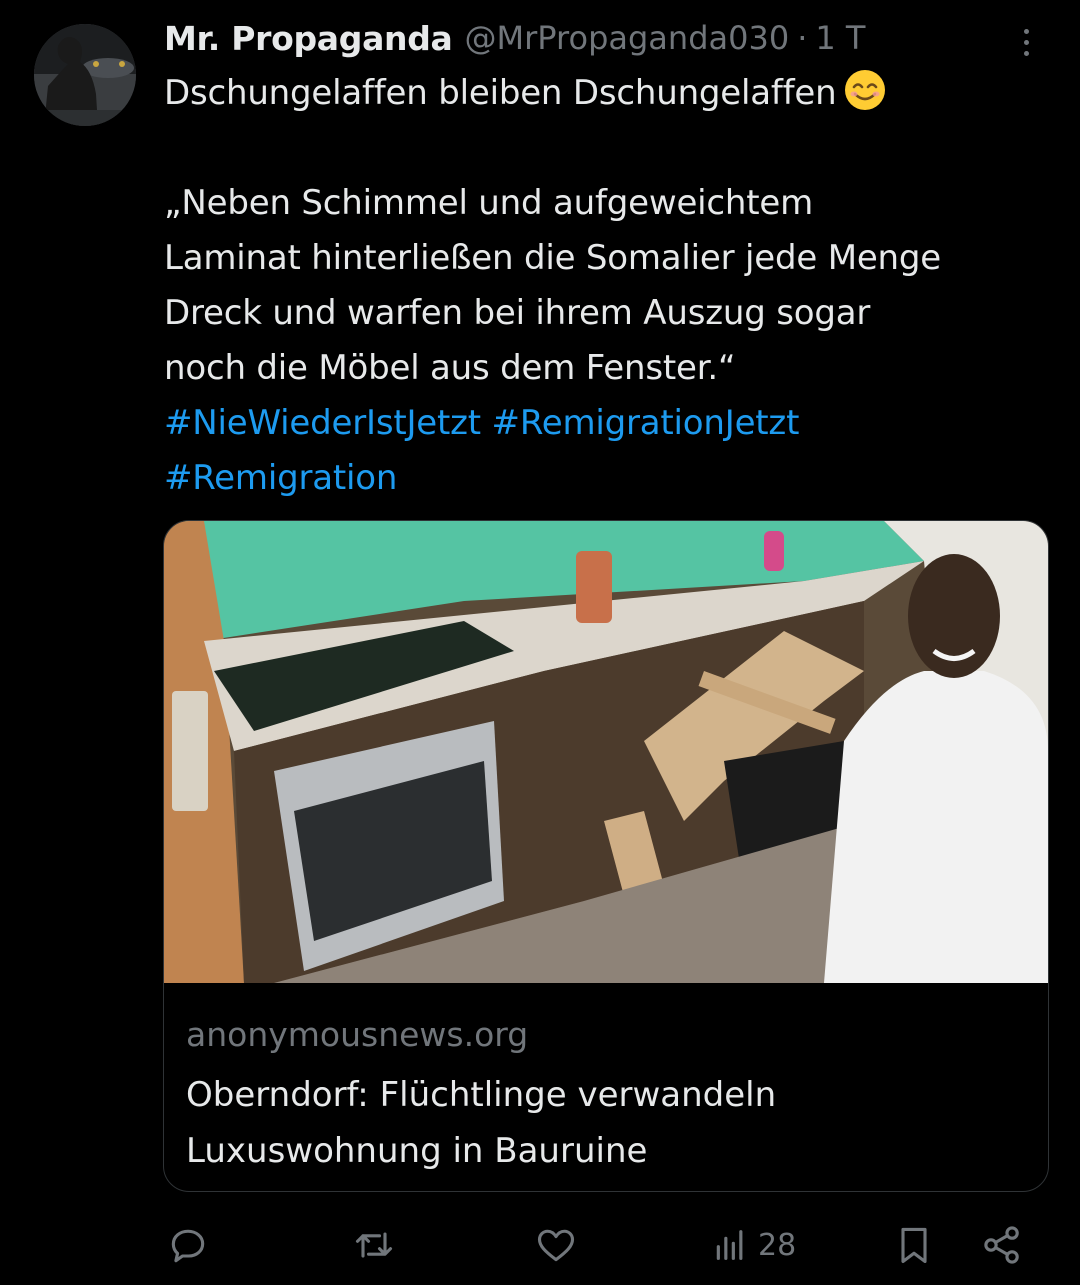 This screenshot has height=1285, width=1080. What do you see at coordinates (609, 478) in the screenshot?
I see `hashtag-line: #Remigration` at bounding box center [609, 478].